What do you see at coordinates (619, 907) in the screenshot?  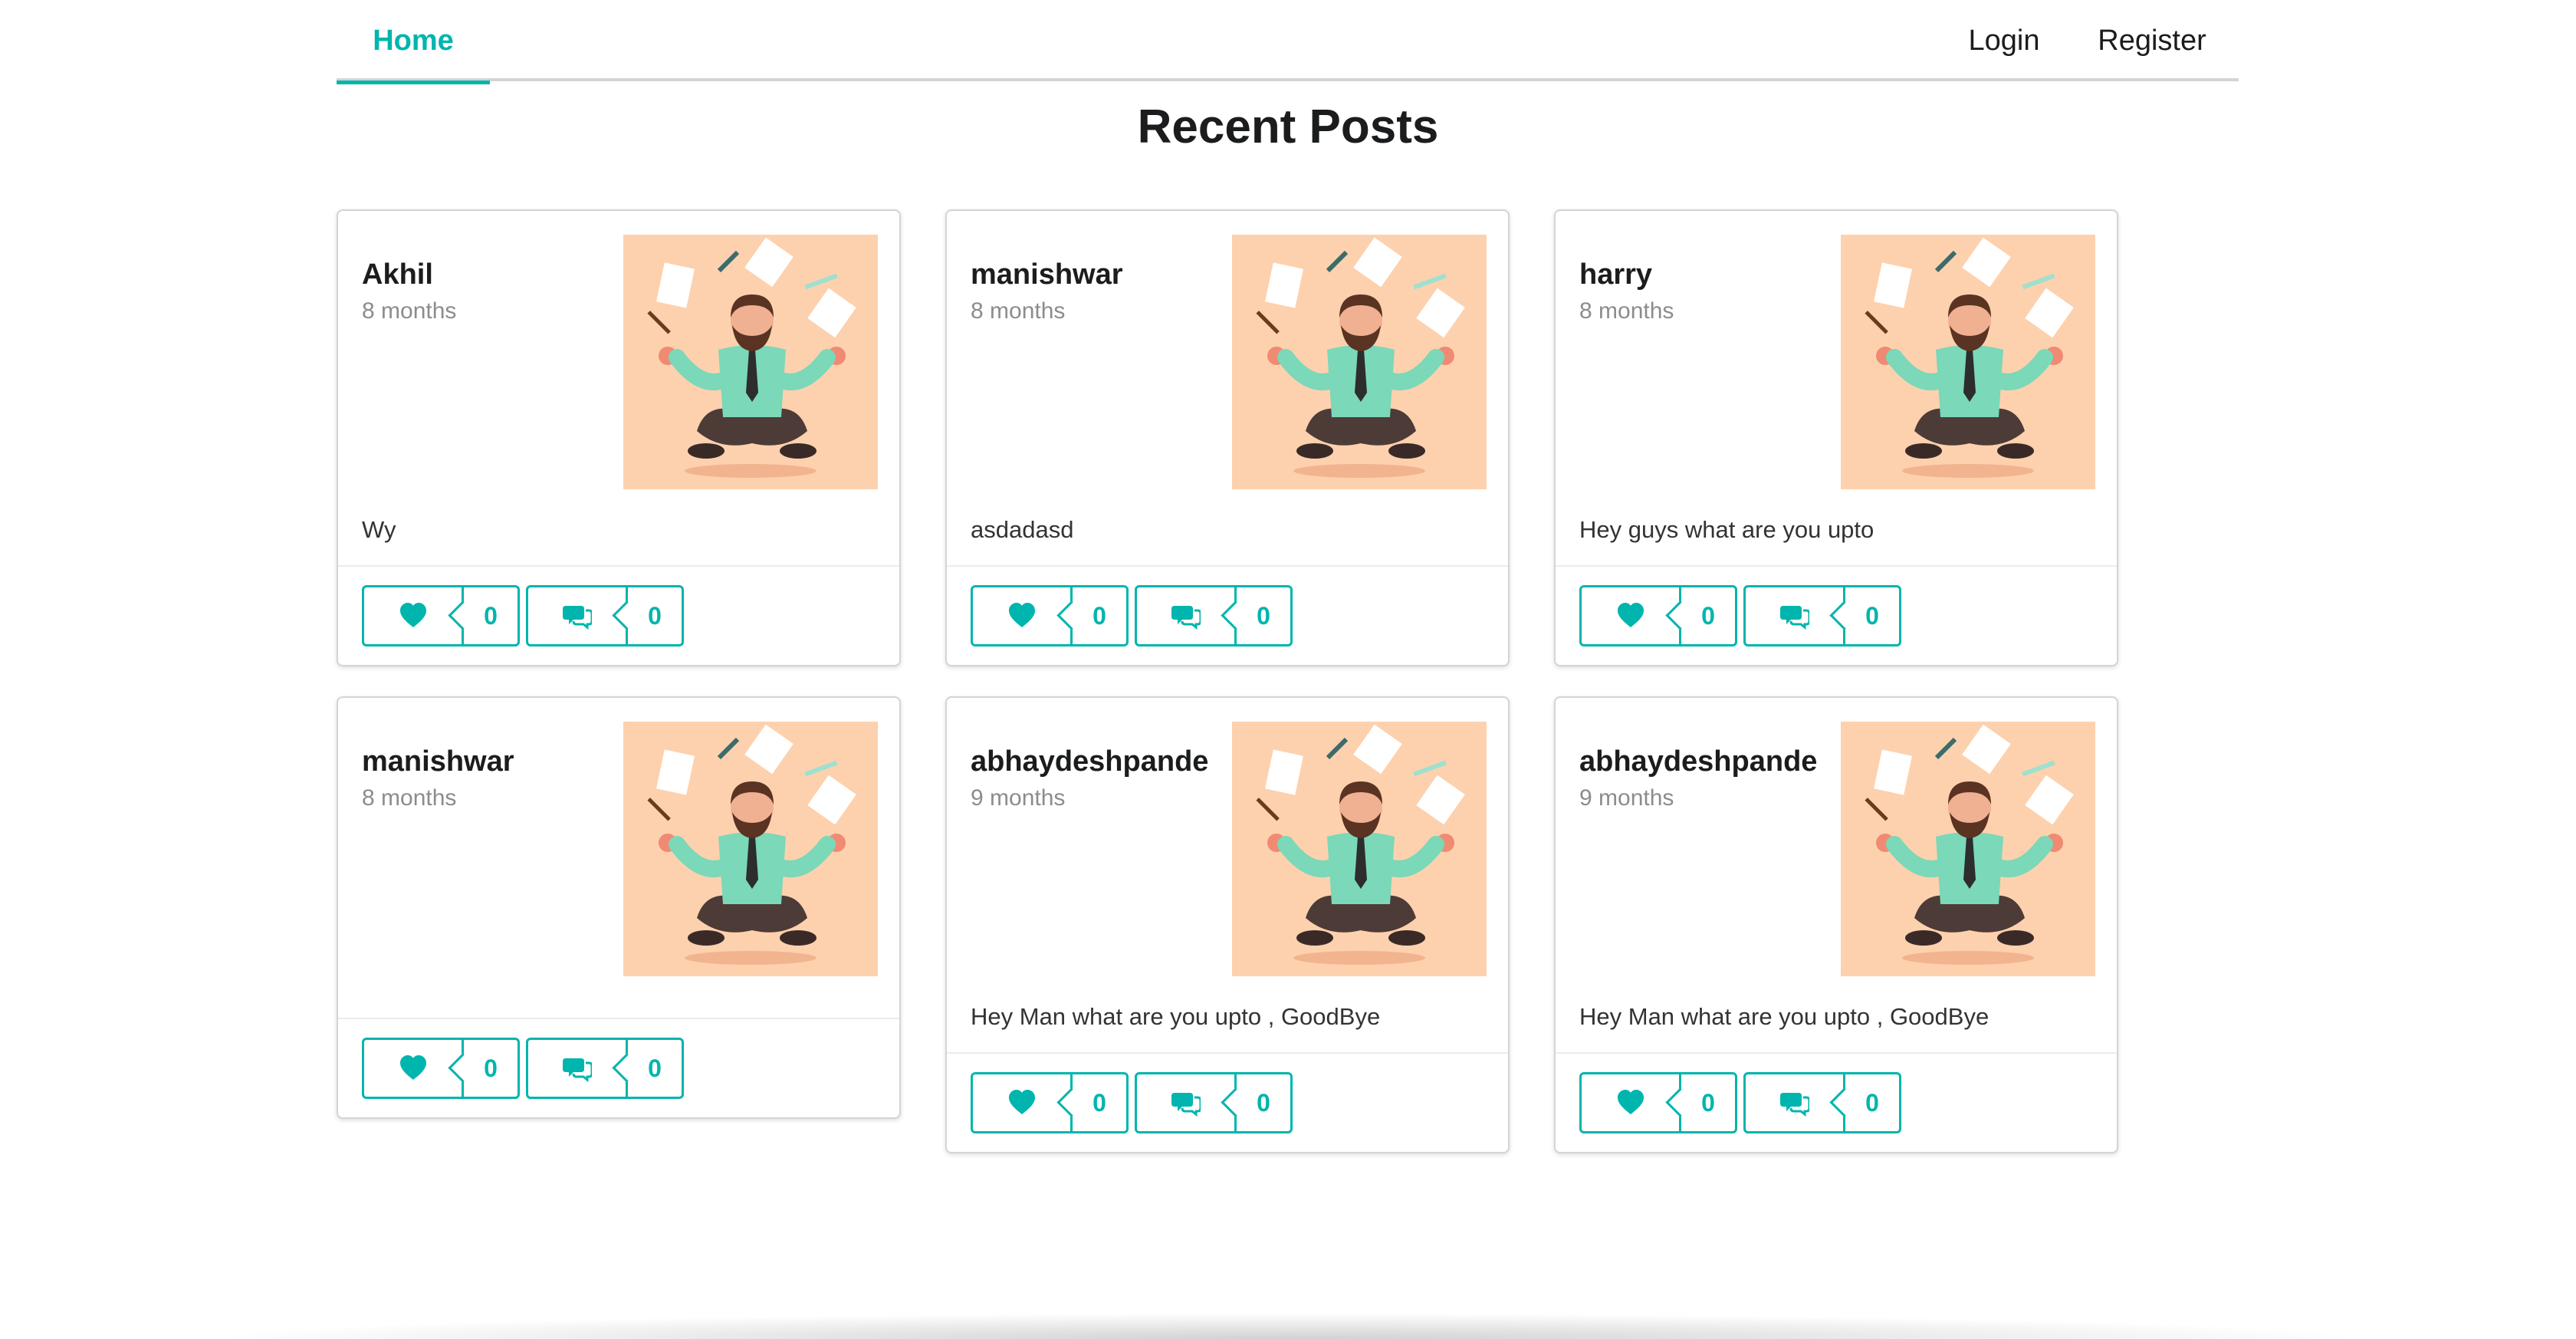 I see `post-card: manishwar 8 months 0 0` at bounding box center [619, 907].